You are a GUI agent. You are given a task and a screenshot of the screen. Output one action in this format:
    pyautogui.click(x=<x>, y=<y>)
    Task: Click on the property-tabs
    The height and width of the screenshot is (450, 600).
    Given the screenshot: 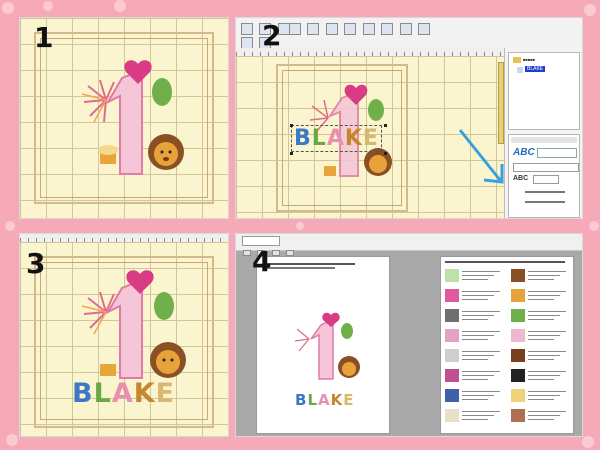 What is the action you would take?
    pyautogui.click(x=544, y=140)
    